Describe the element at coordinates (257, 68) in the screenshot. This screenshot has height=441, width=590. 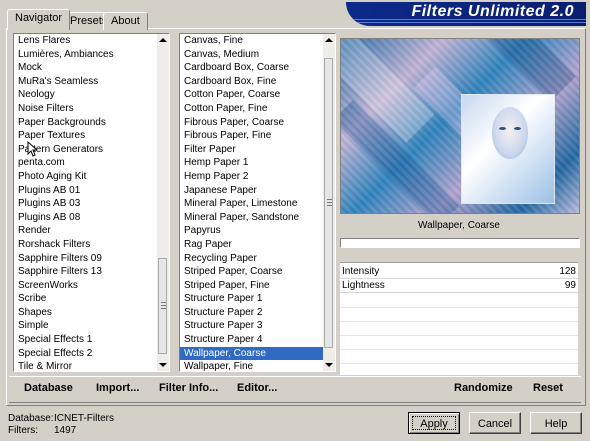
I see `list-item: Cardboard Box, Coarse` at that location.